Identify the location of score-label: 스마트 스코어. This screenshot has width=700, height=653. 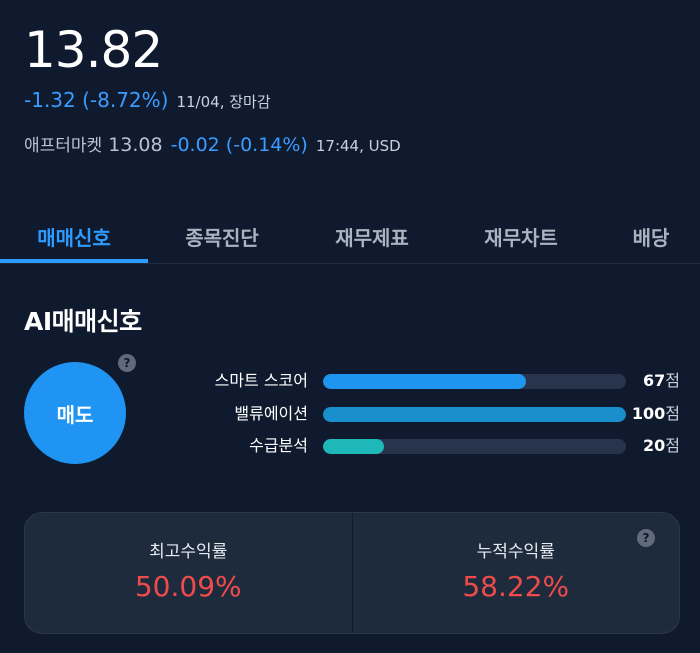
(261, 380).